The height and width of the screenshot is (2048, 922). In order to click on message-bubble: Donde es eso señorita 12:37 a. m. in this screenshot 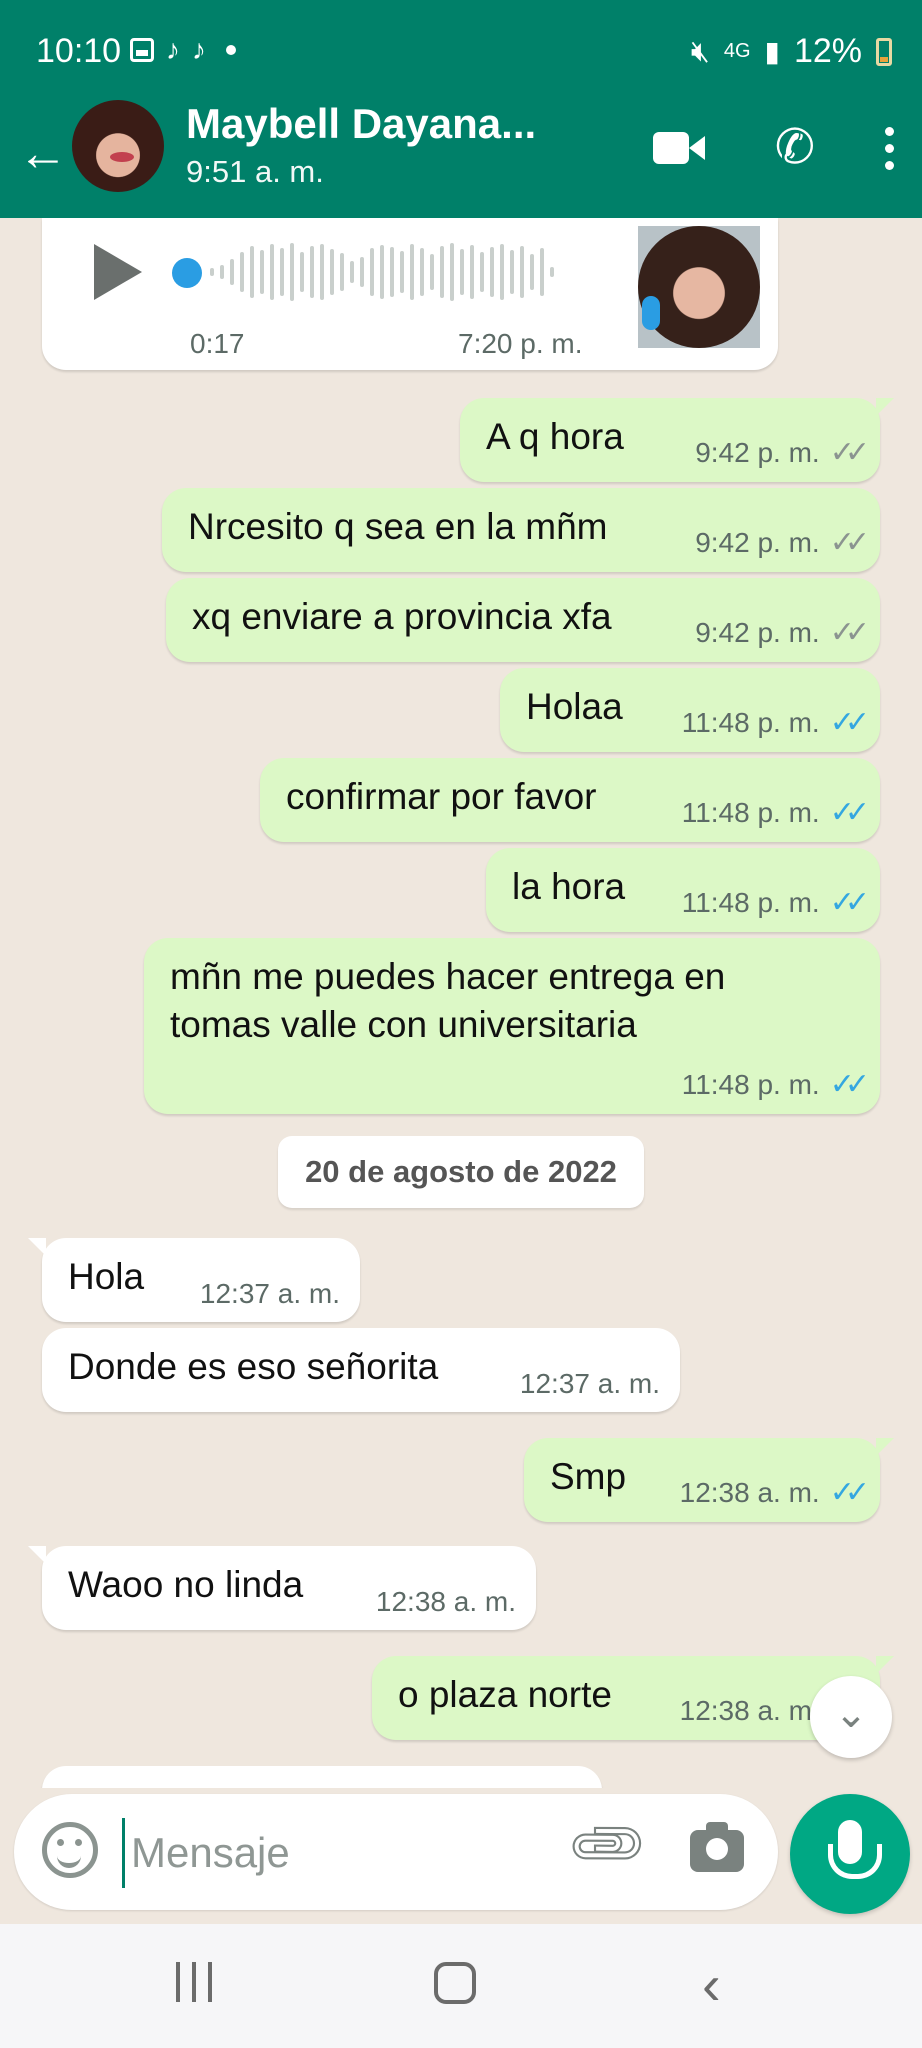, I will do `click(361, 1370)`.